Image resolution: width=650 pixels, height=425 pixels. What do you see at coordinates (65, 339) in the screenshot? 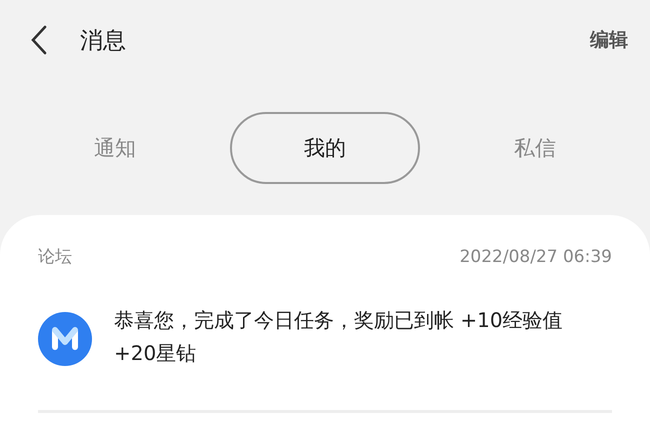
I see `app-logo-icon` at bounding box center [65, 339].